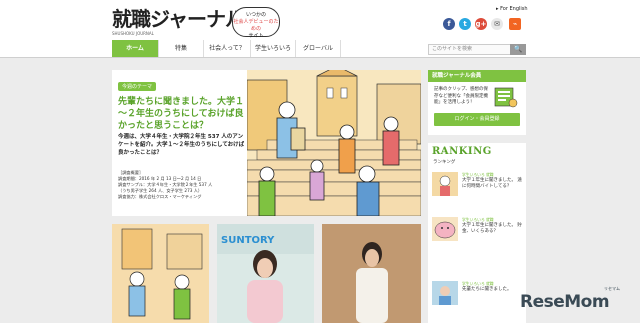 The image size is (640, 323). What do you see at coordinates (449, 24) in the screenshot?
I see `facebook-icon: f` at bounding box center [449, 24].